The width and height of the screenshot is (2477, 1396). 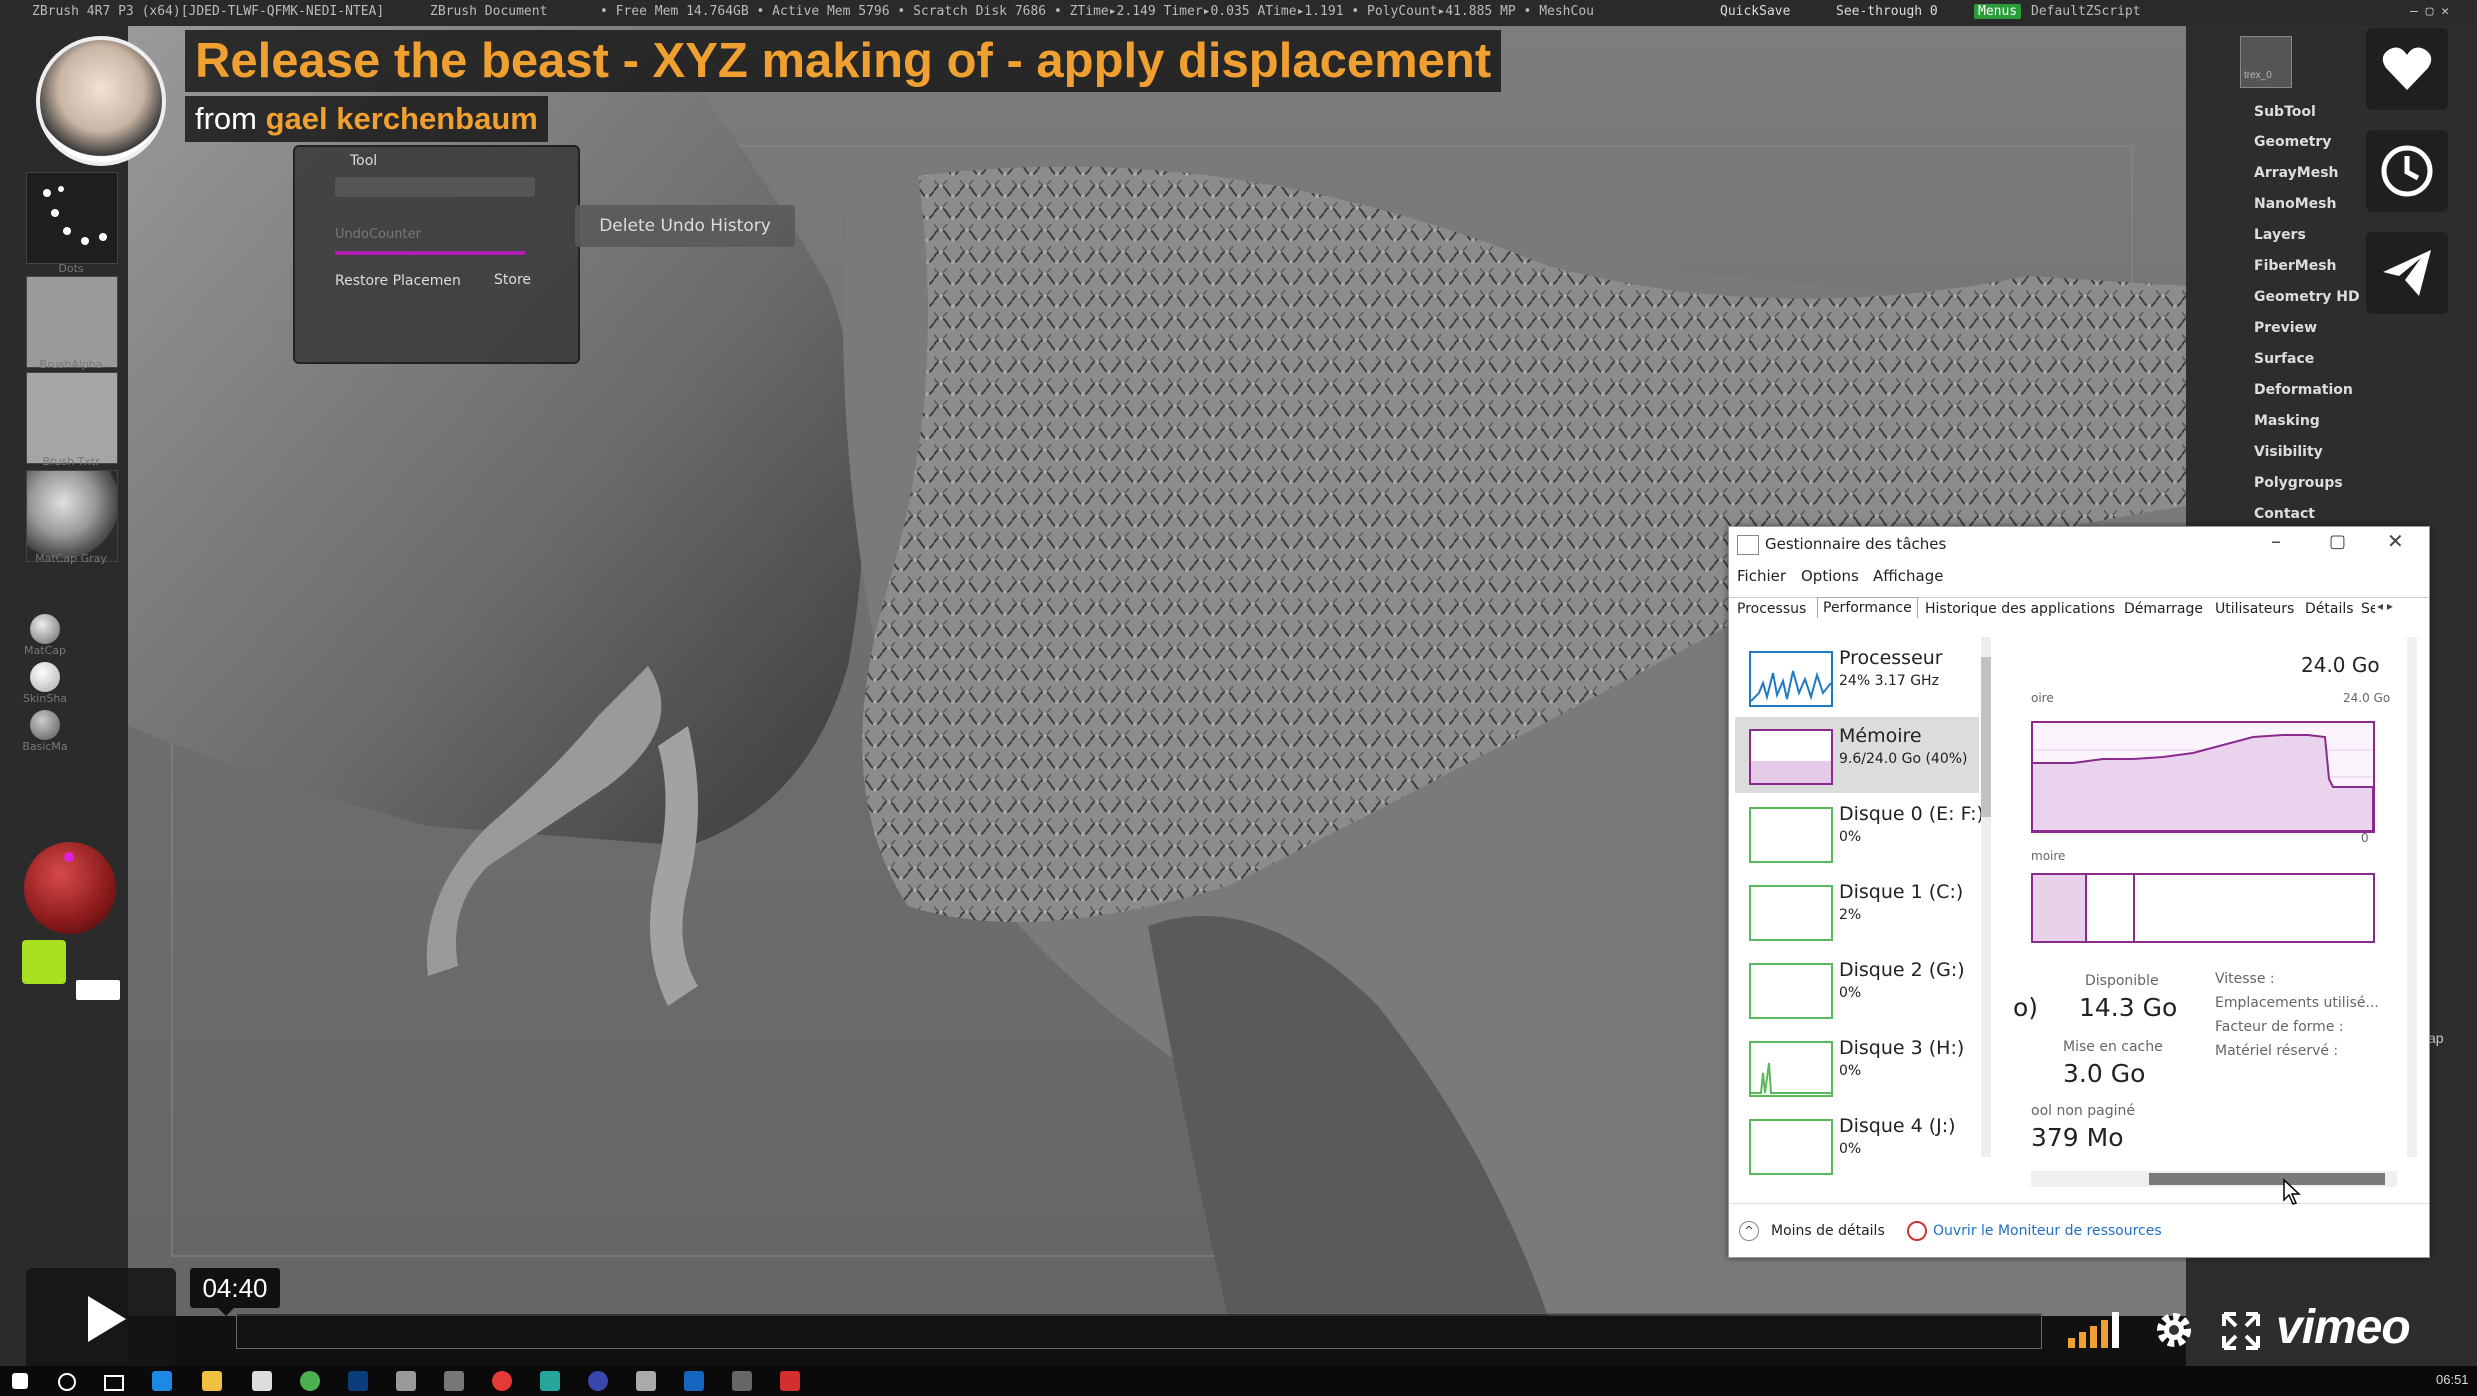 I want to click on menu-fichier: Fichier, so click(x=1761, y=576).